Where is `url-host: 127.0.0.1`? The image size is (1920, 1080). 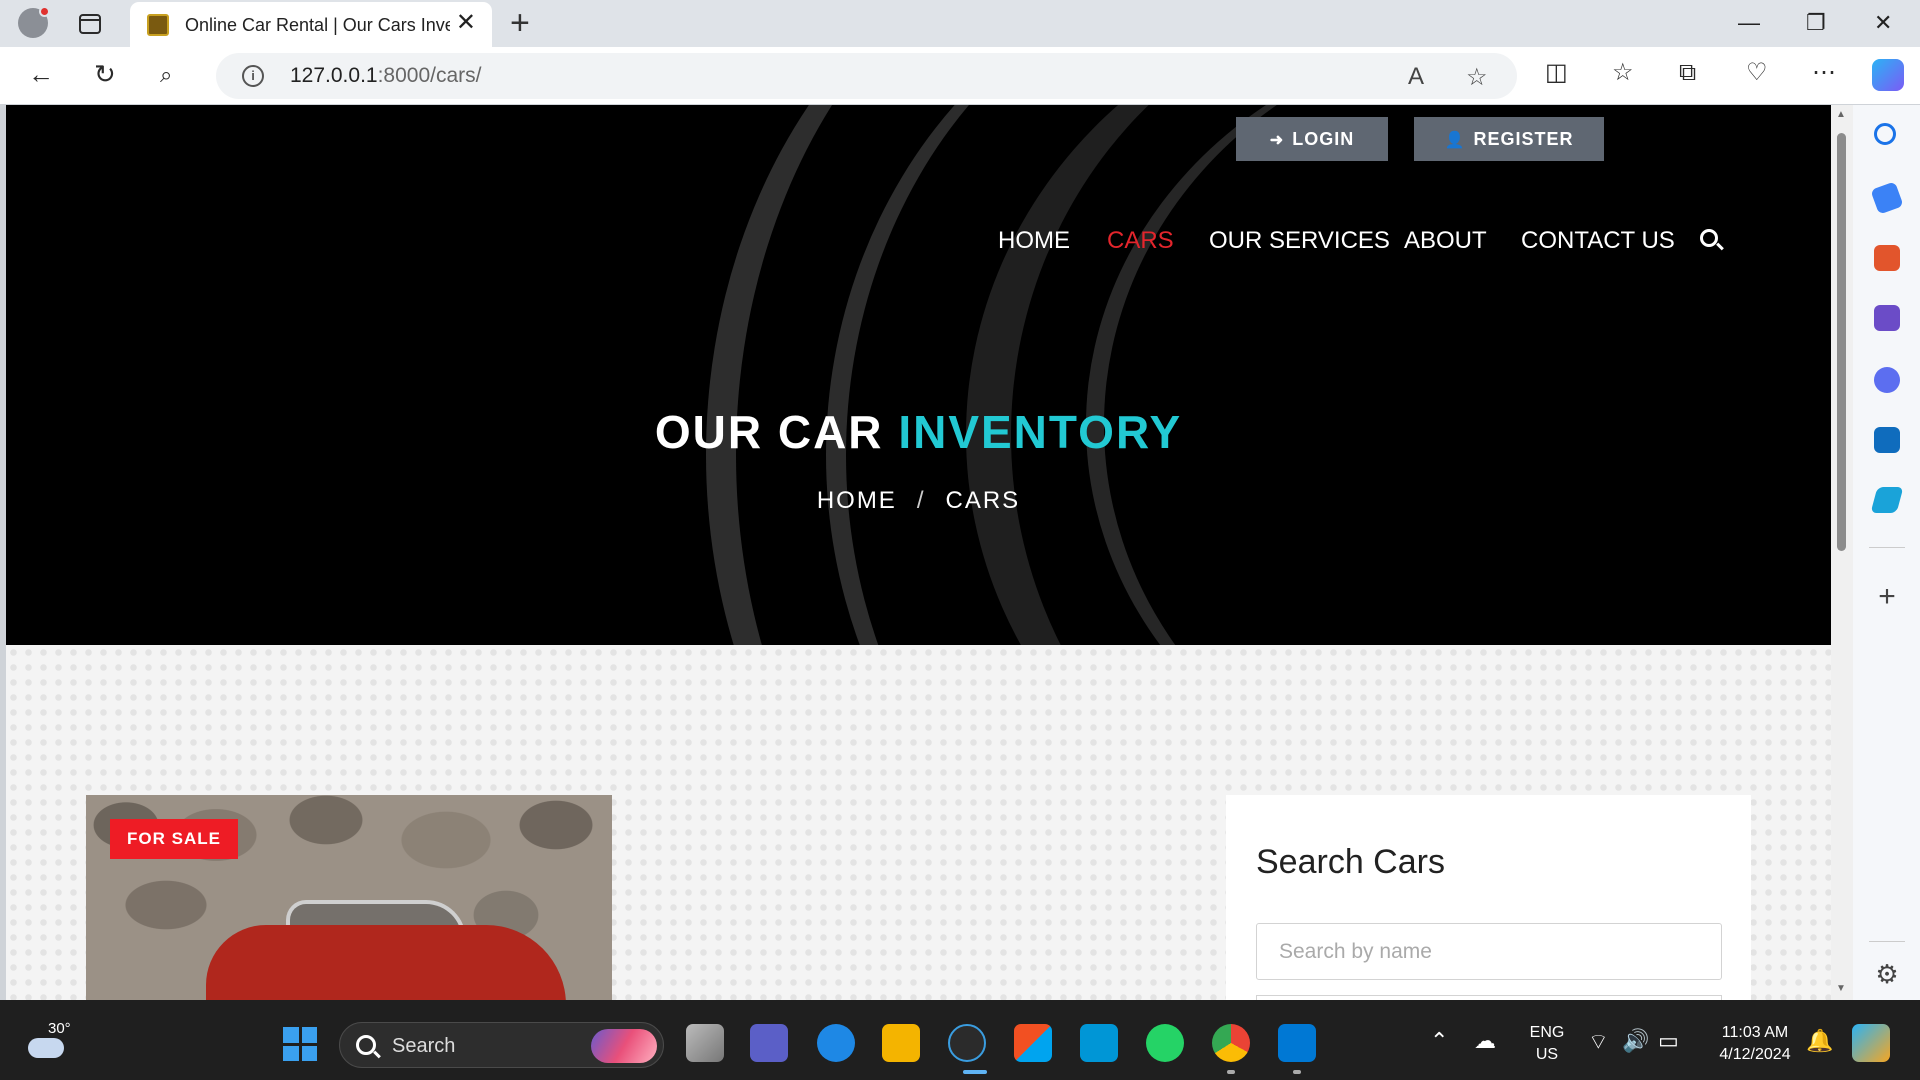
url-host: 127.0.0.1 is located at coordinates (334, 75).